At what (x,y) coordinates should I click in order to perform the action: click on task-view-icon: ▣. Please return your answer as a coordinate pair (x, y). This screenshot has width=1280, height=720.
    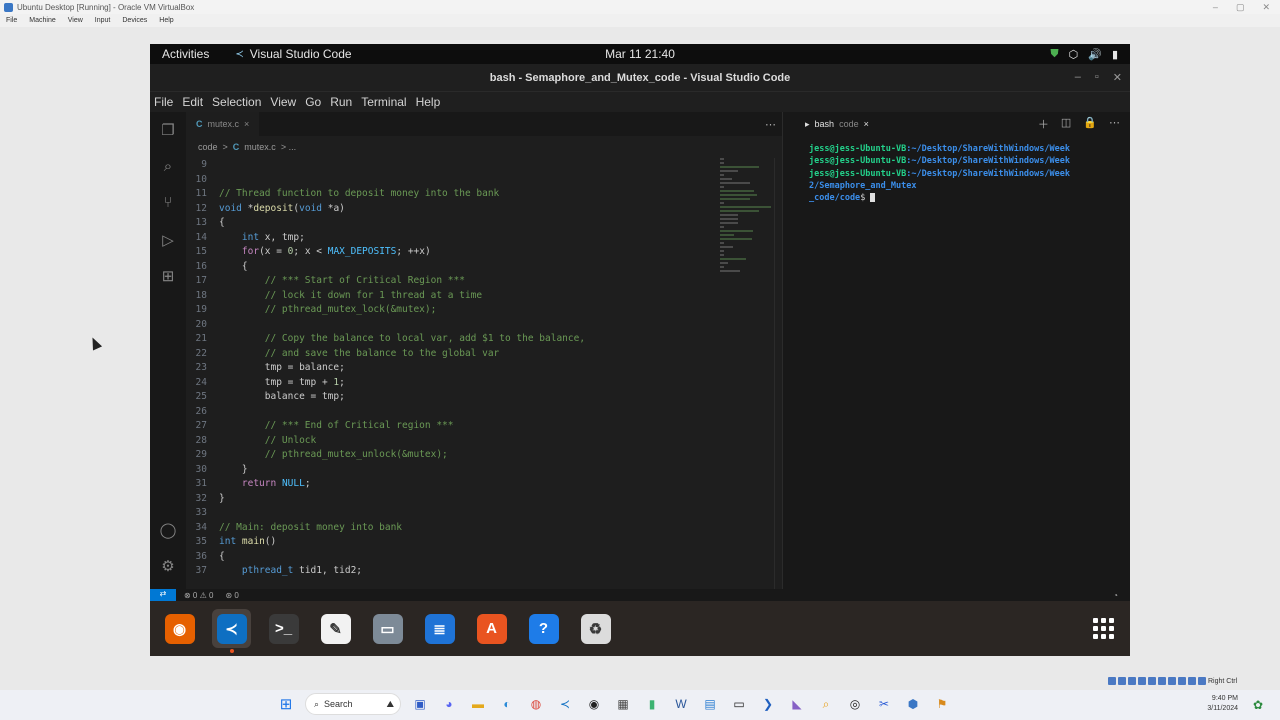
    Looking at the image, I should click on (420, 704).